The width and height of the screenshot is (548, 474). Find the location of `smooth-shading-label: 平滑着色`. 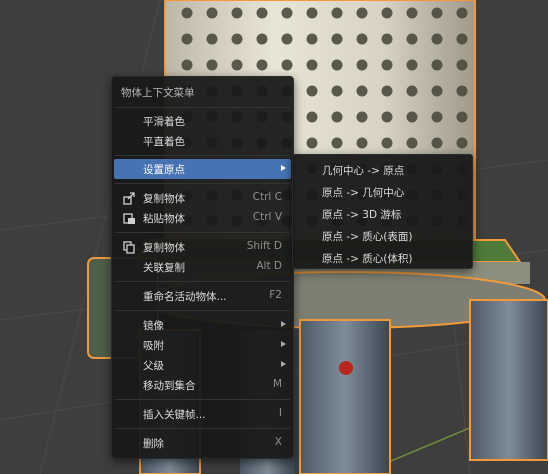

smooth-shading-label: 平滑着色 is located at coordinates (164, 122).